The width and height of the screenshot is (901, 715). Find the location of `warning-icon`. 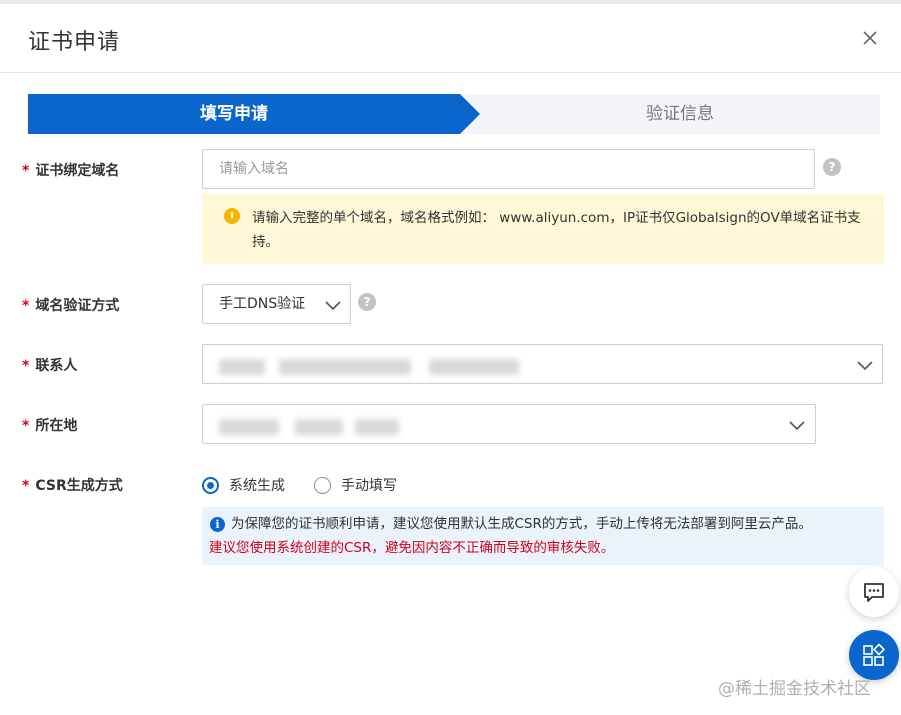

warning-icon is located at coordinates (232, 216).